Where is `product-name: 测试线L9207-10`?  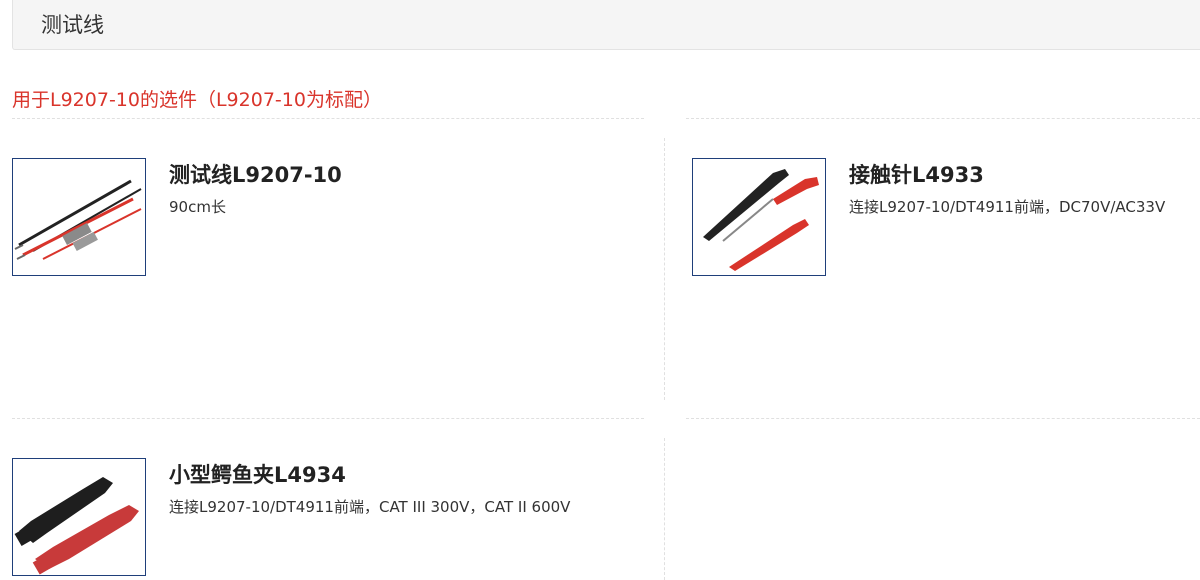 product-name: 测试线L9207-10 is located at coordinates (255, 175).